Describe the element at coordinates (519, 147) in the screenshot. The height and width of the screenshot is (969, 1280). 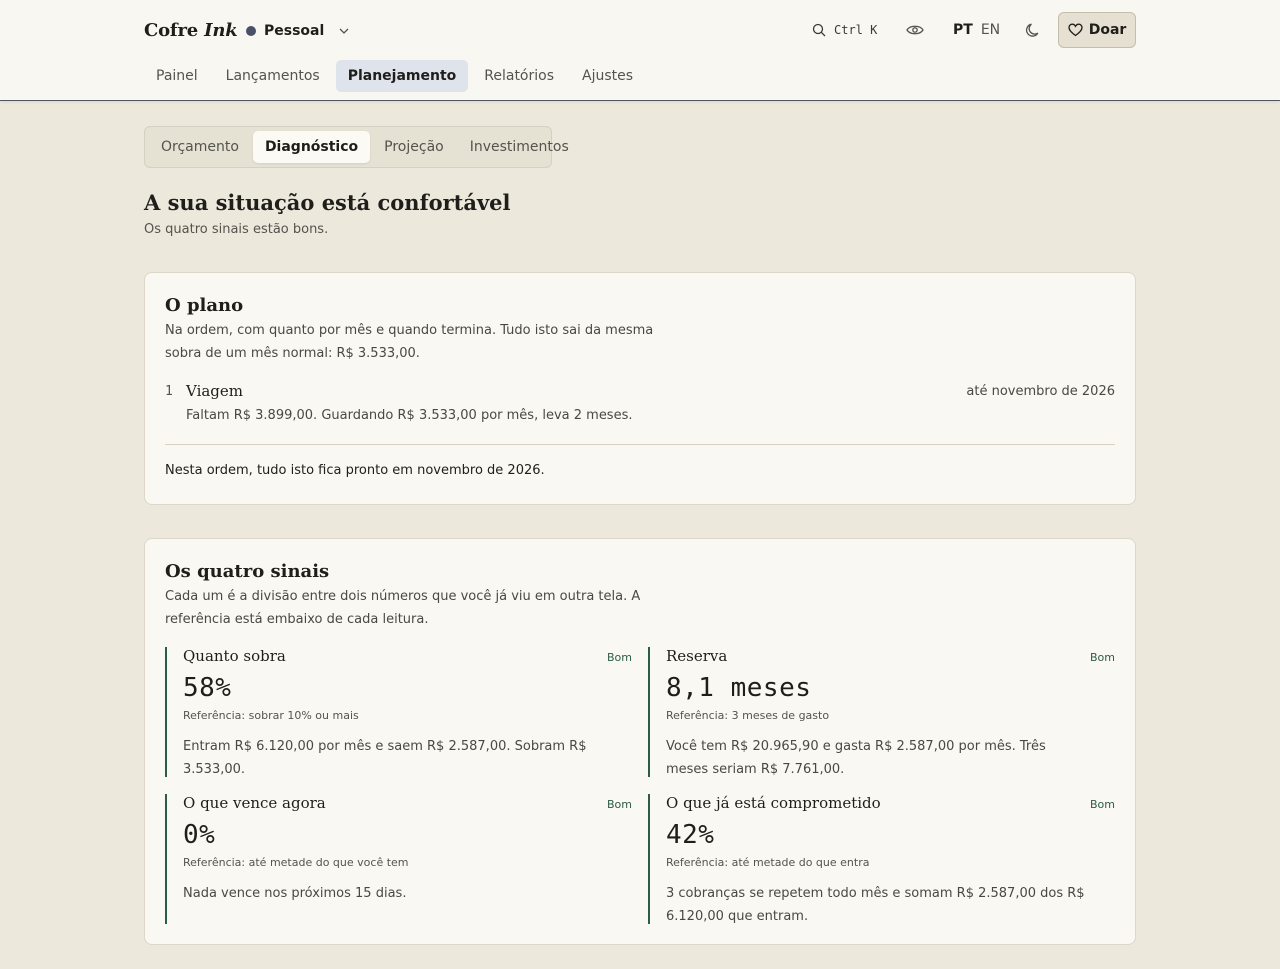
I see `subtab-investimentos: Investimentos` at that location.